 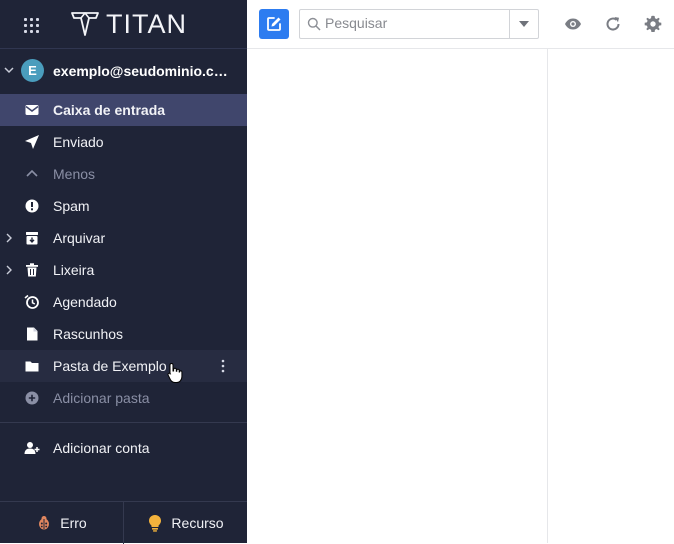 I want to click on search-options-dropdown, so click(x=523, y=24).